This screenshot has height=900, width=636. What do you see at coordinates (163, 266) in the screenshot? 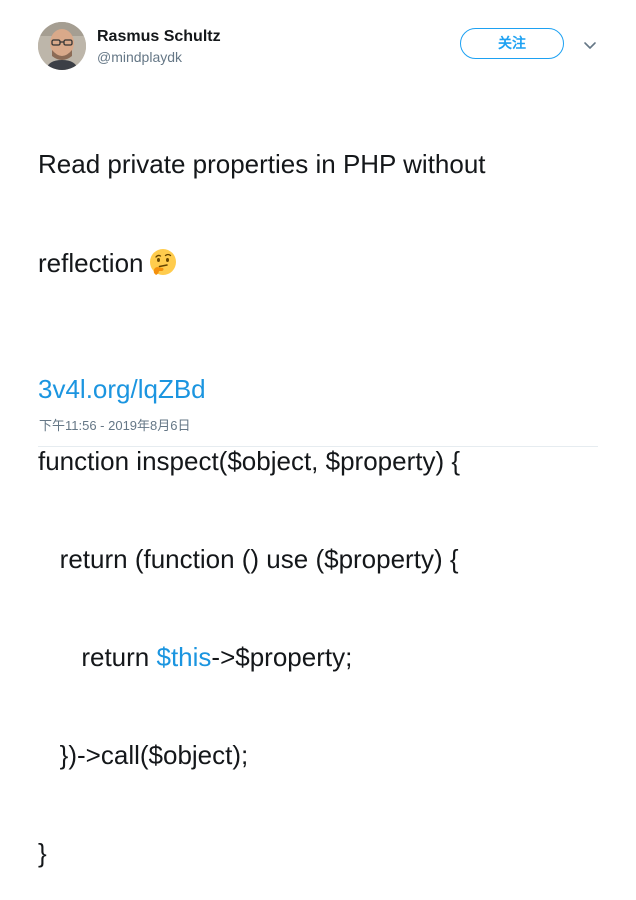
I see `thinking-face-icon` at bounding box center [163, 266].